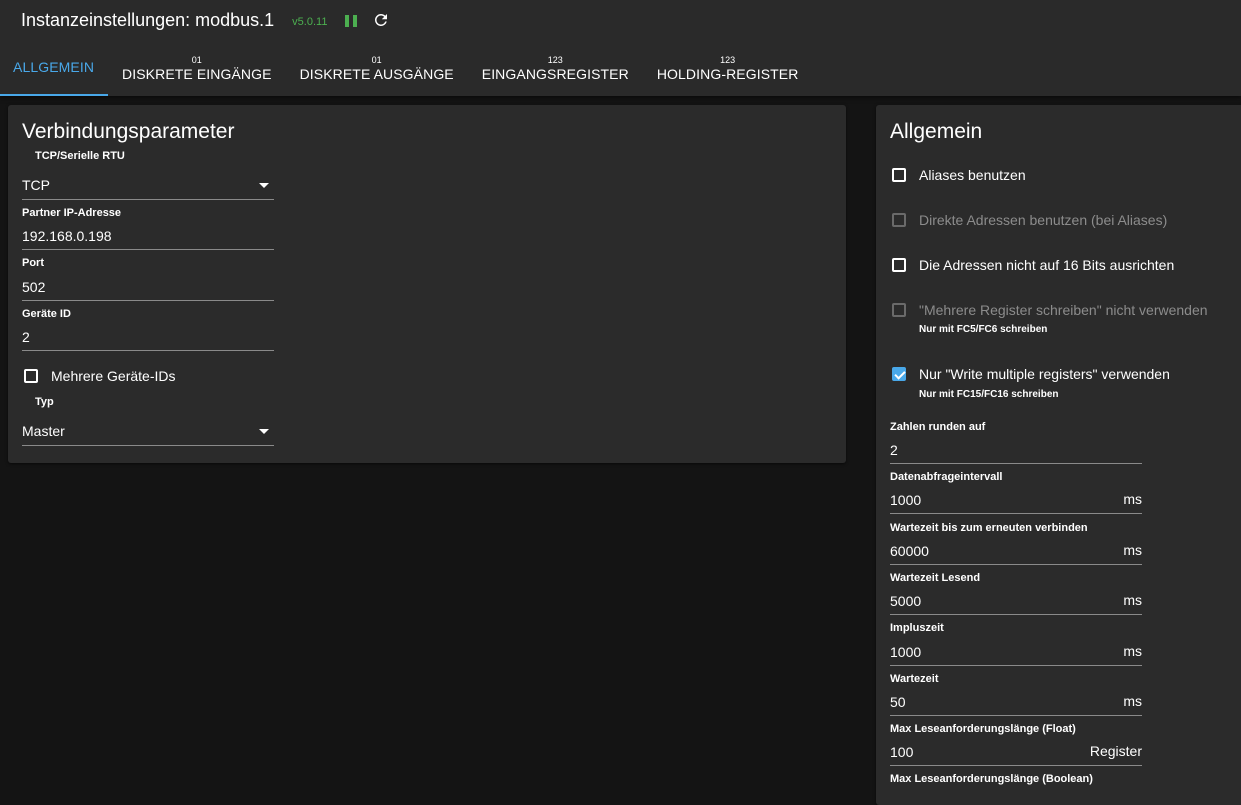 The width and height of the screenshot is (1241, 805). Describe the element at coordinates (898, 702) in the screenshot. I see `field-value: 50` at that location.